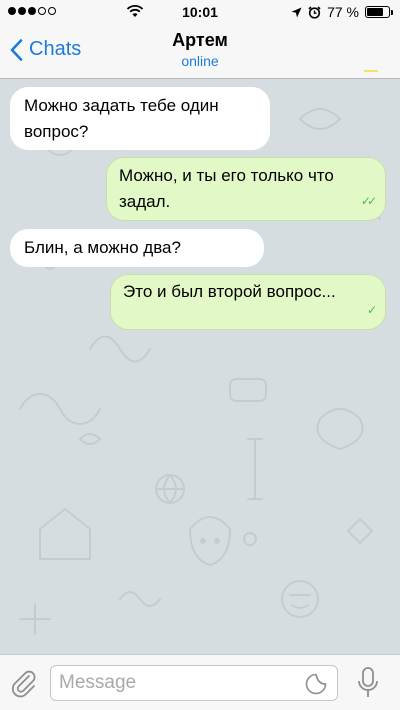 This screenshot has width=400, height=710. I want to click on check-icon: ✓, so click(371, 310).